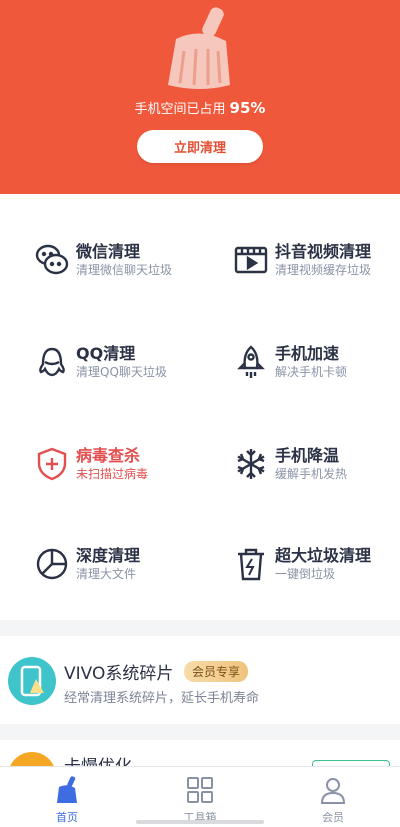 This screenshot has width=400, height=827. I want to click on feature-title: 深度清理, so click(108, 555).